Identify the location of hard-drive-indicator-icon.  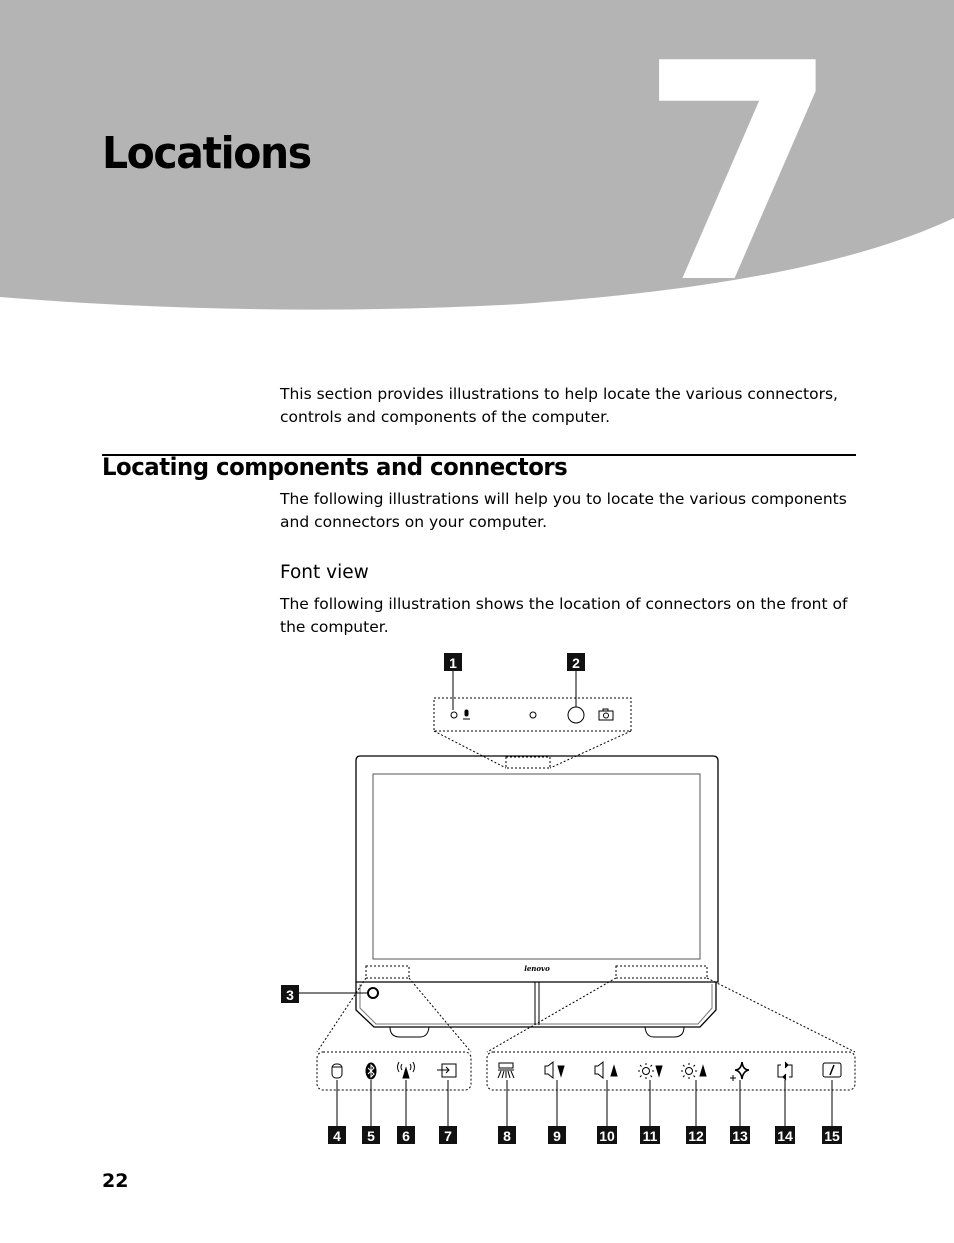
(337, 1071).